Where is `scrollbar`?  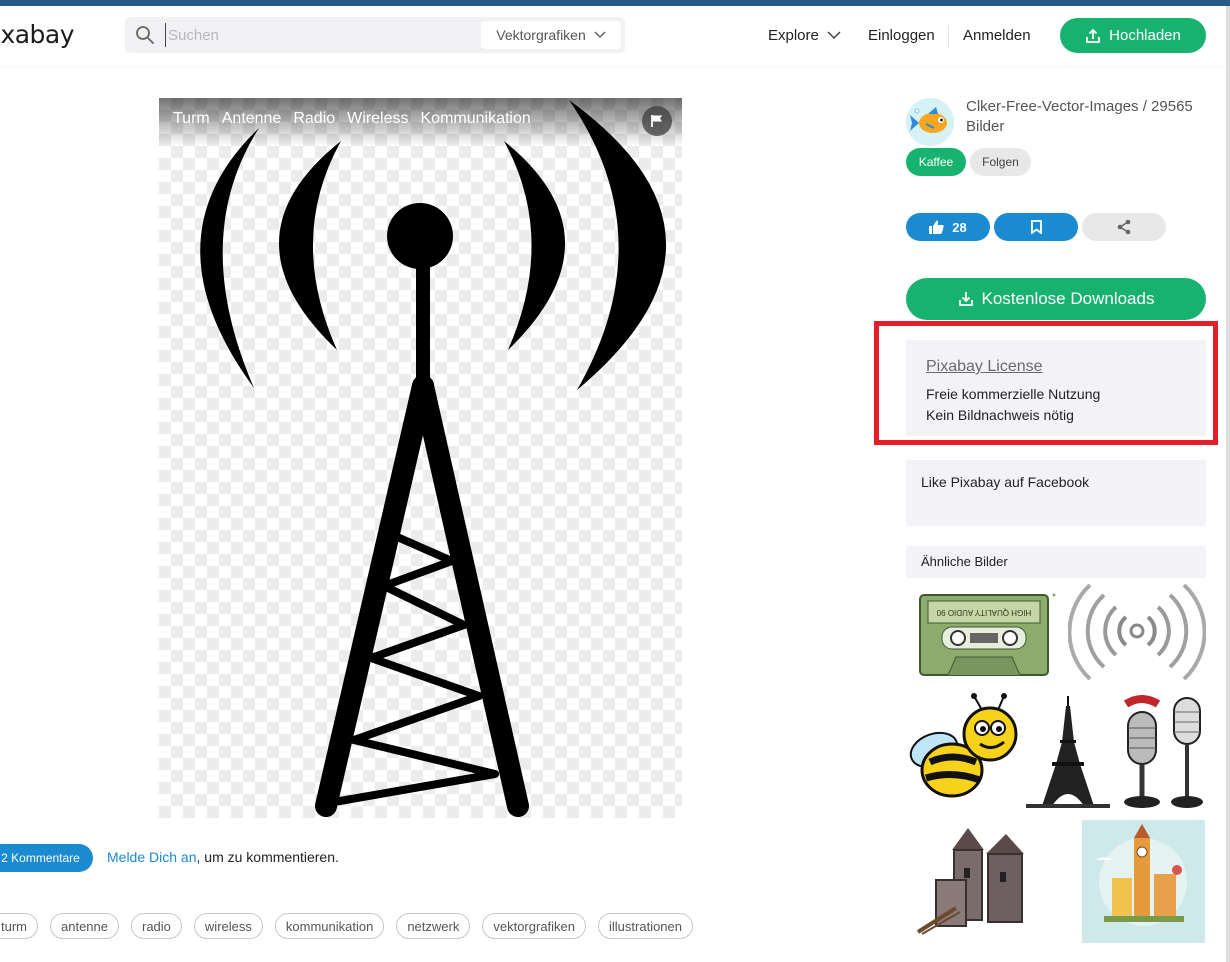 scrollbar is located at coordinates (1228, 484).